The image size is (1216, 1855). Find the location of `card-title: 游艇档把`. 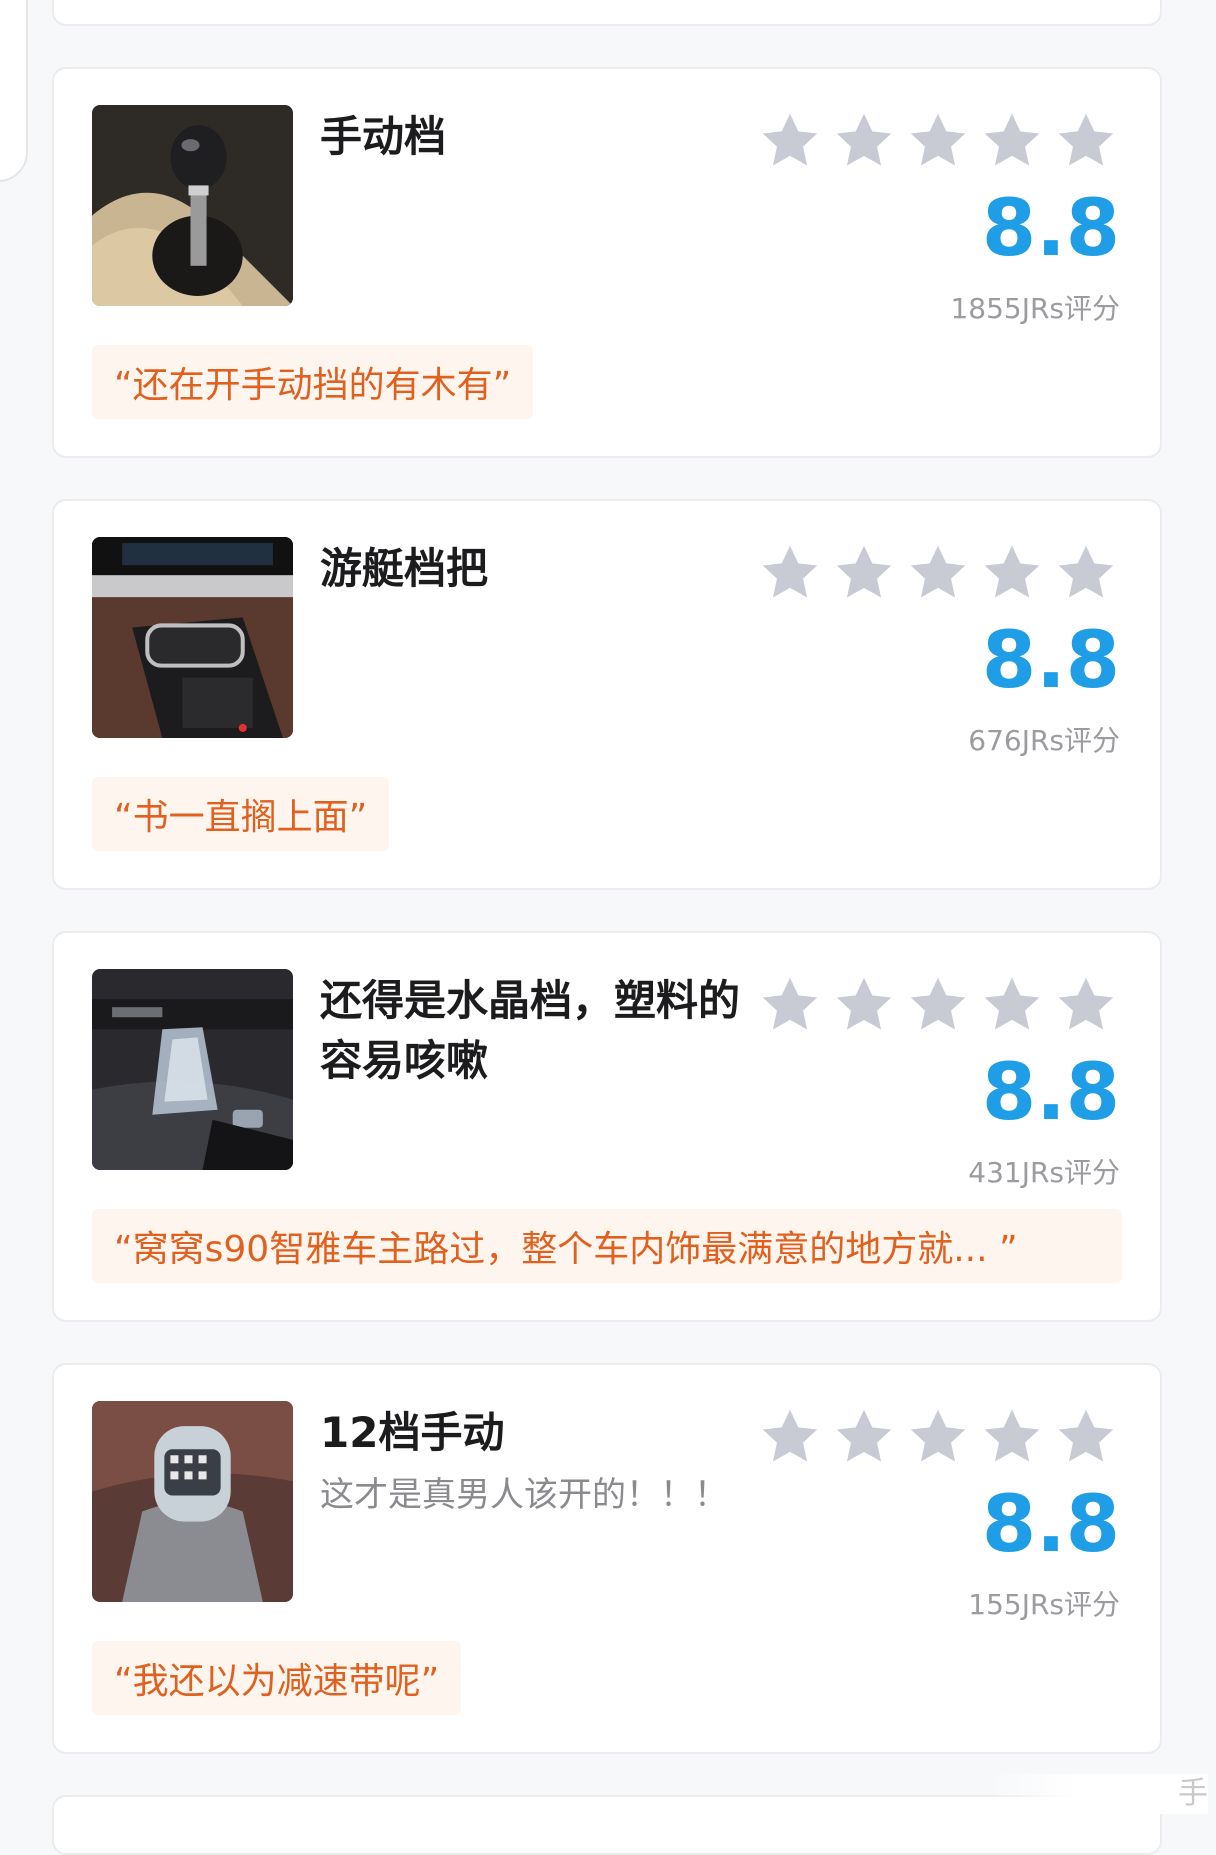

card-title: 游艇档把 is located at coordinates (404, 568).